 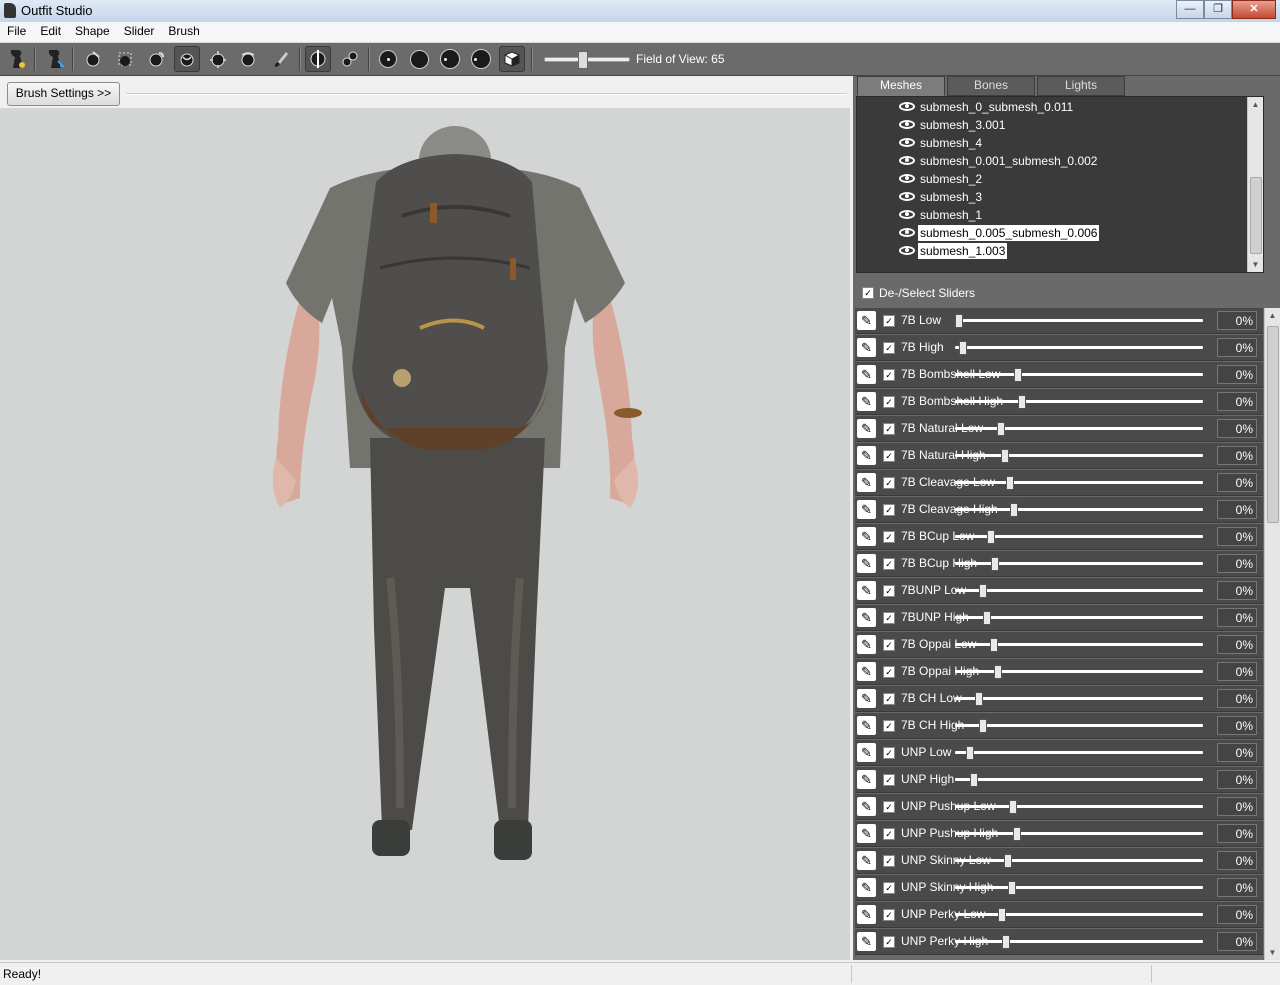 What do you see at coordinates (450, 59) in the screenshot?
I see `brush-size-large-icon` at bounding box center [450, 59].